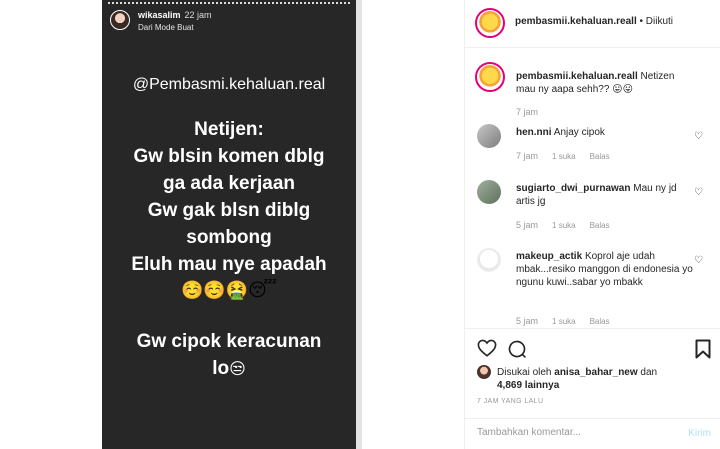 This screenshot has width=720, height=449. What do you see at coordinates (699, 433) in the screenshot?
I see `post-comment-button: Kirim` at bounding box center [699, 433].